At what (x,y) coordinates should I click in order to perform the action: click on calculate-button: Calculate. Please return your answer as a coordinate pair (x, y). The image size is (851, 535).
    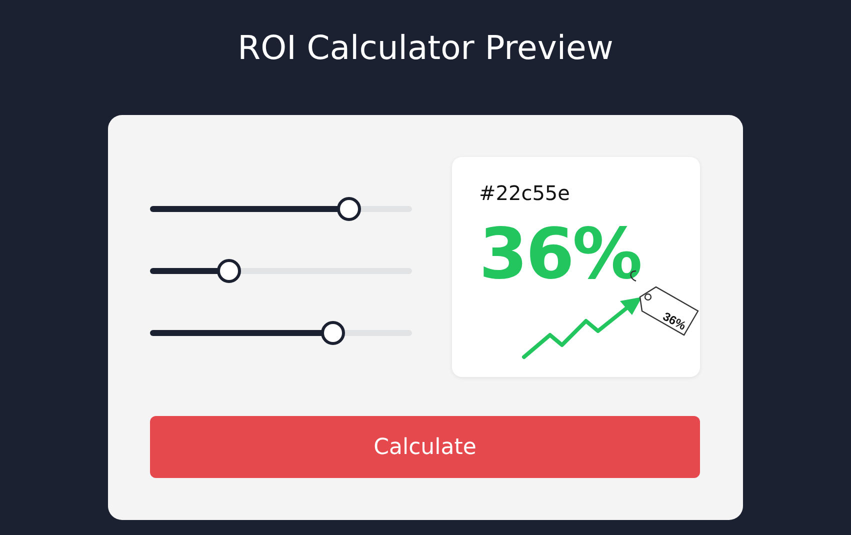
    Looking at the image, I should click on (425, 447).